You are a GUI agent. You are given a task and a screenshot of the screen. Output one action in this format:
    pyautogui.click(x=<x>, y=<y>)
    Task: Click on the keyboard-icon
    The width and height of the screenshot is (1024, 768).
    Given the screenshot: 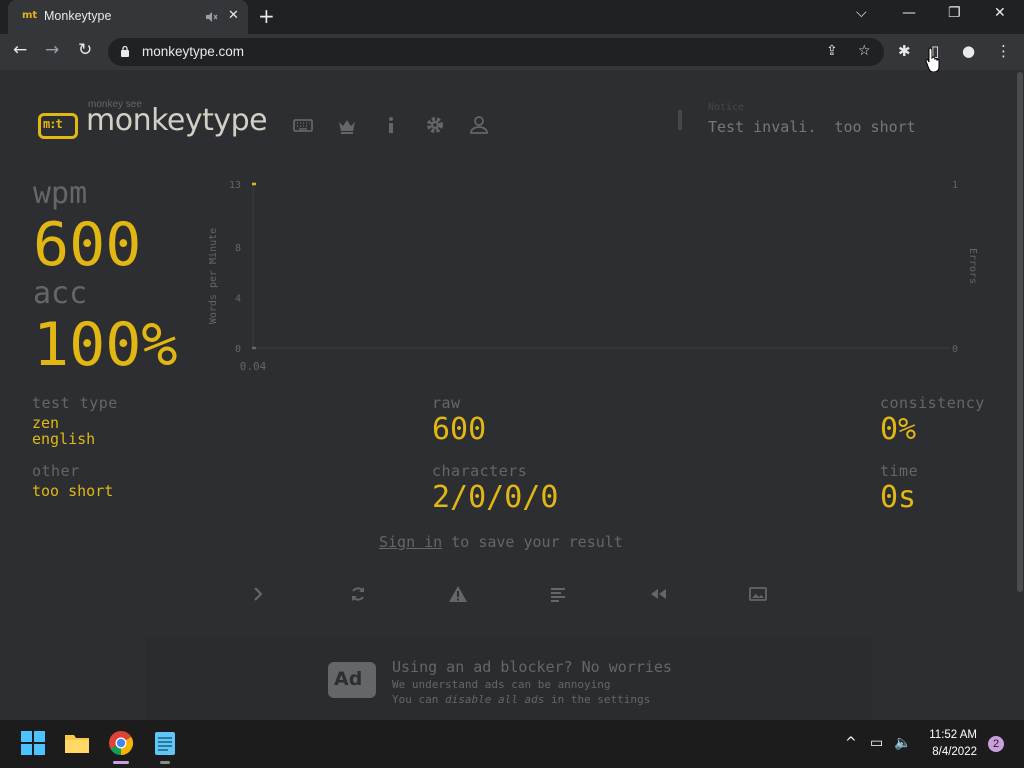 What is the action you would take?
    pyautogui.click(x=303, y=125)
    